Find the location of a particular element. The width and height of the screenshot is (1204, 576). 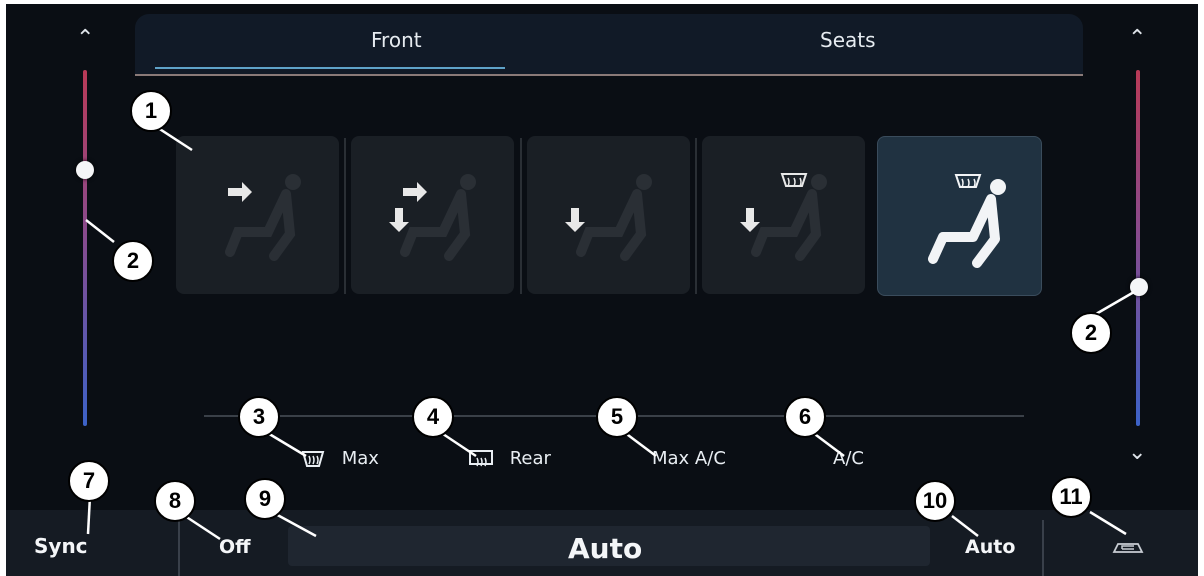

mode-defrost-all-button is located at coordinates (959, 216).